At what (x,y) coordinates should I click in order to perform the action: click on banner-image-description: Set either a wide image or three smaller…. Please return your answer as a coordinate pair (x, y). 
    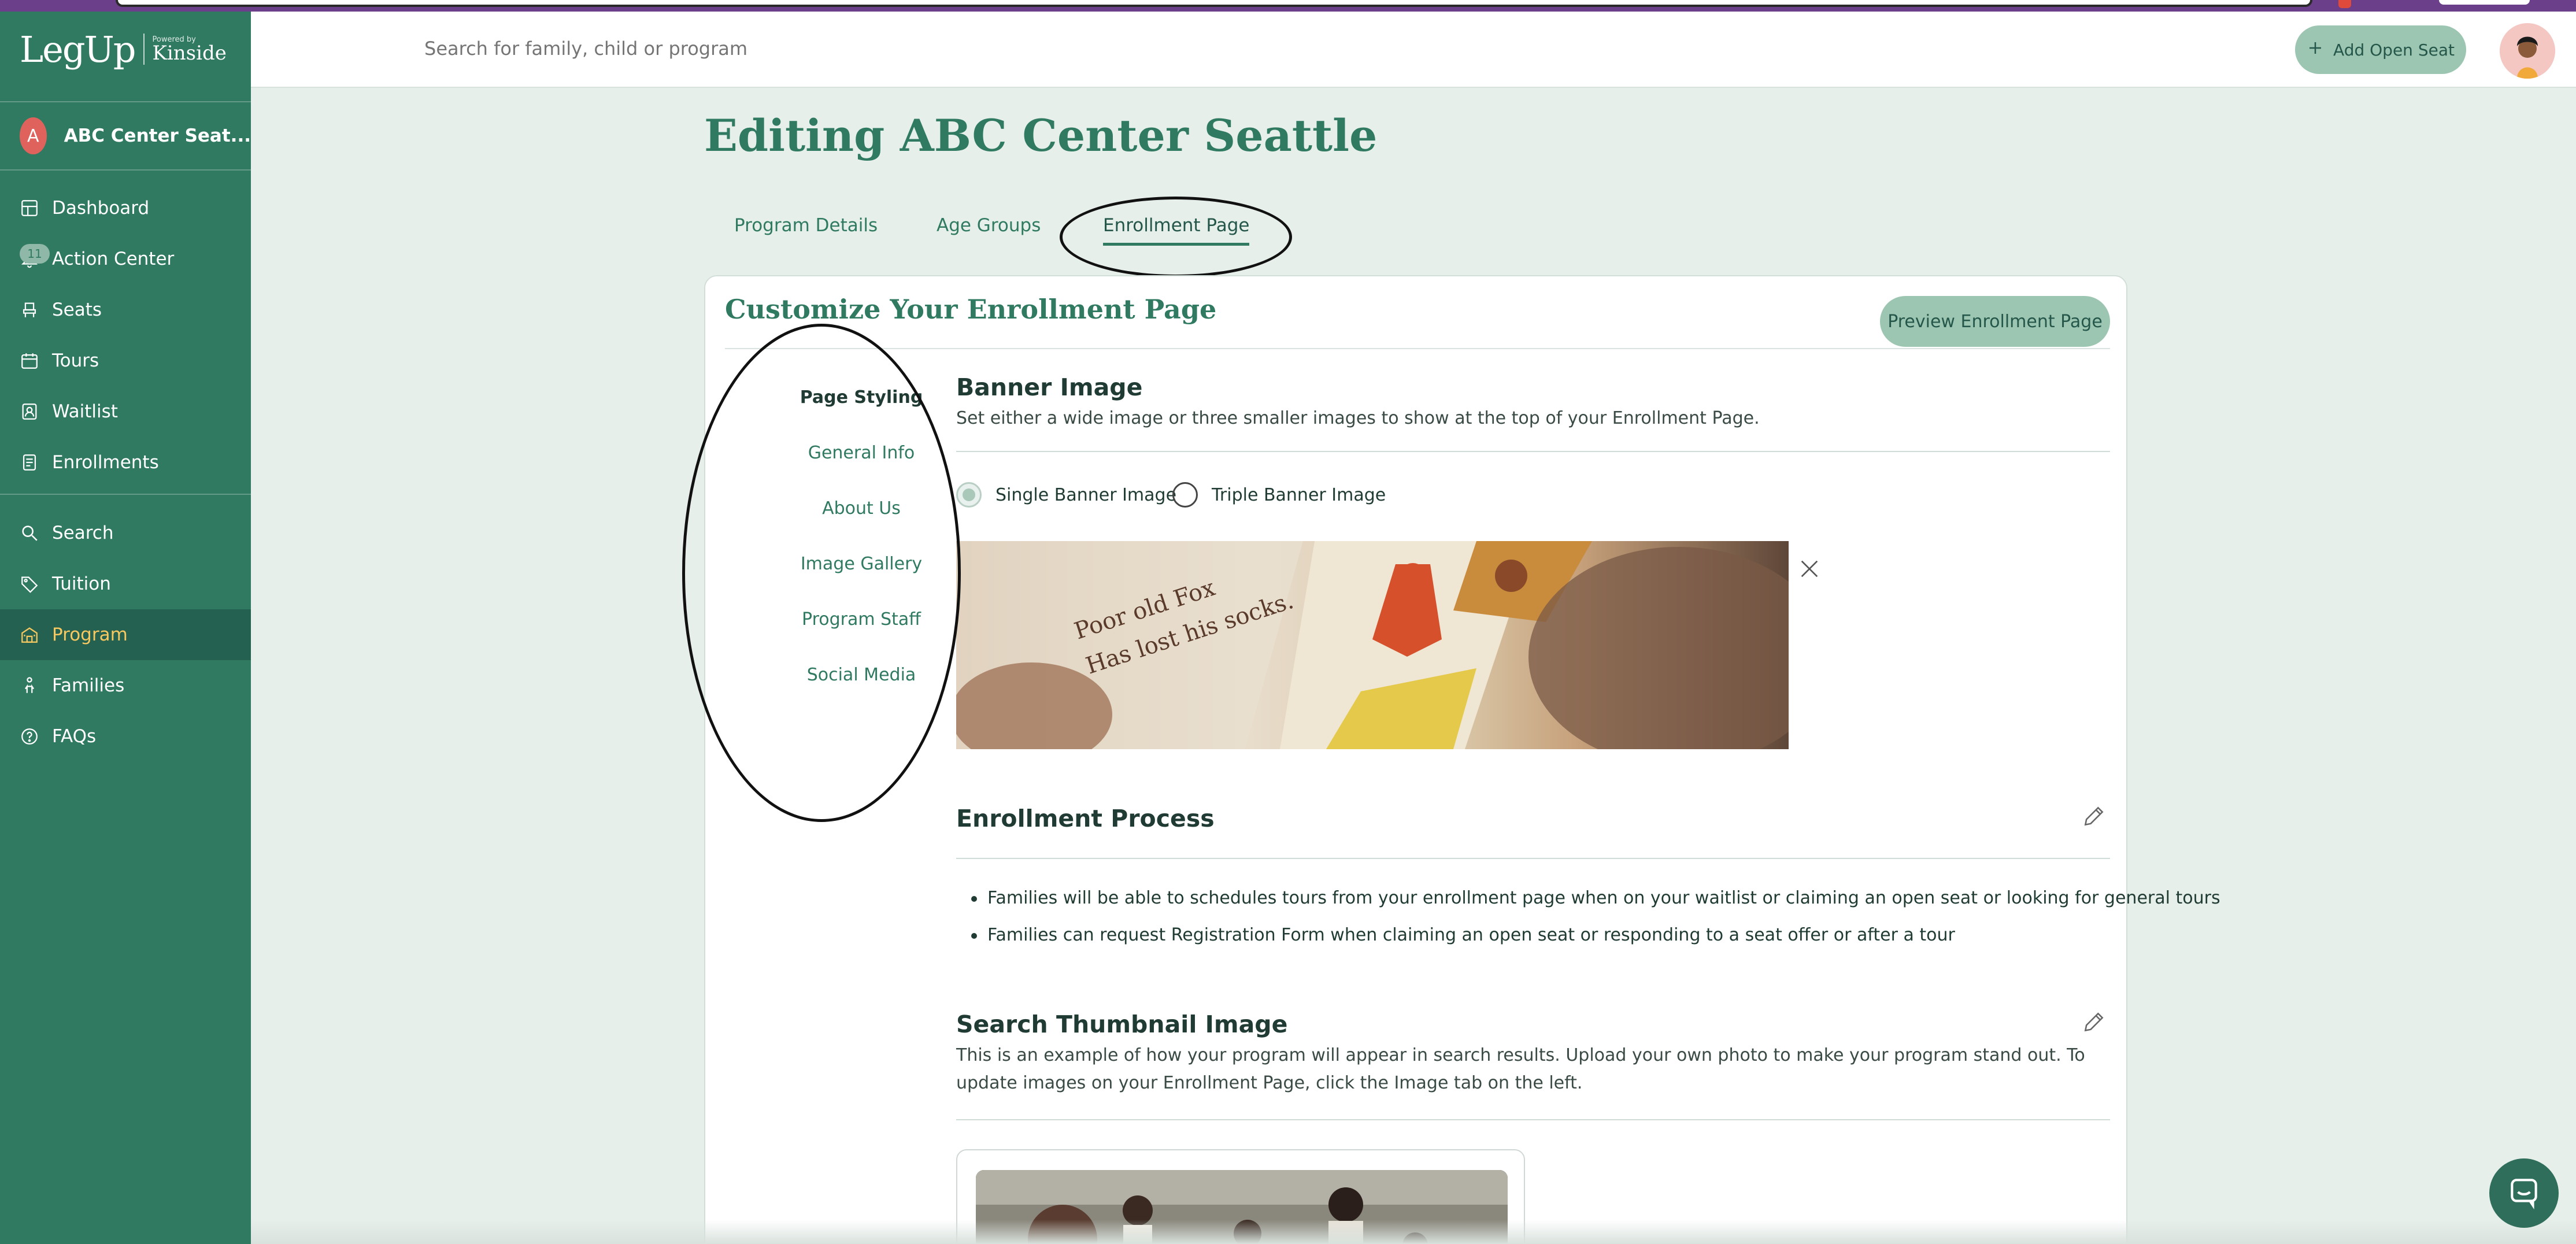
    Looking at the image, I should click on (1358, 418).